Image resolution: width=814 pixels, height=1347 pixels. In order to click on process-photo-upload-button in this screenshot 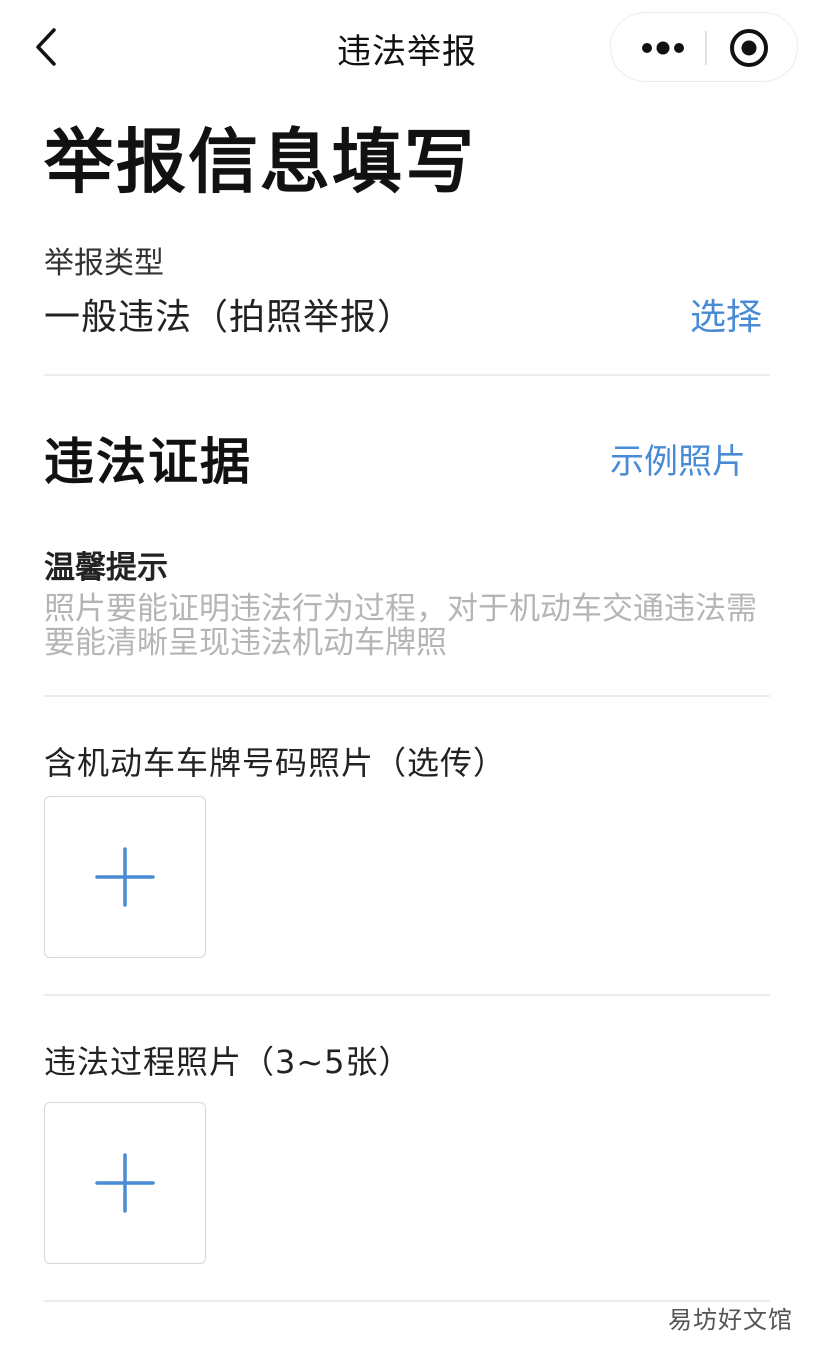, I will do `click(125, 1183)`.